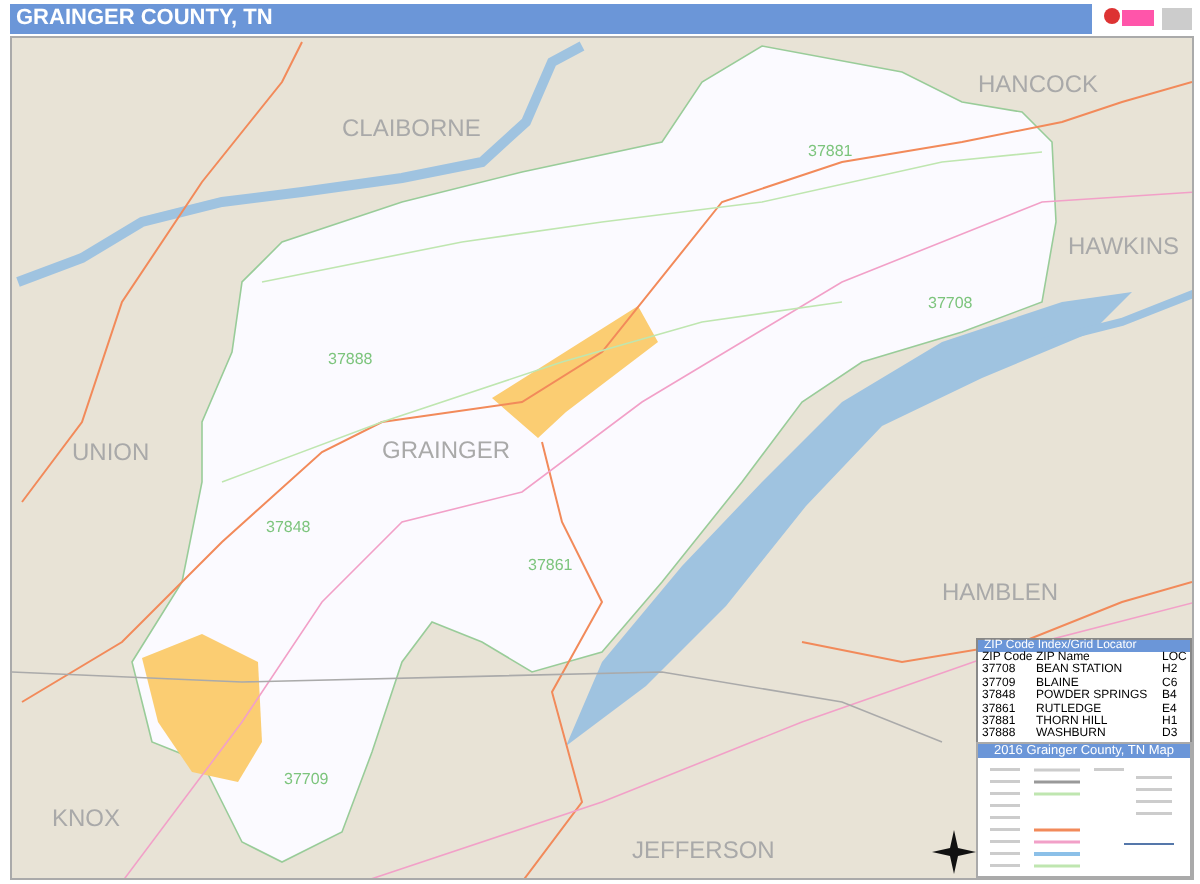  I want to click on county-label: HAWKINS, so click(1124, 246).